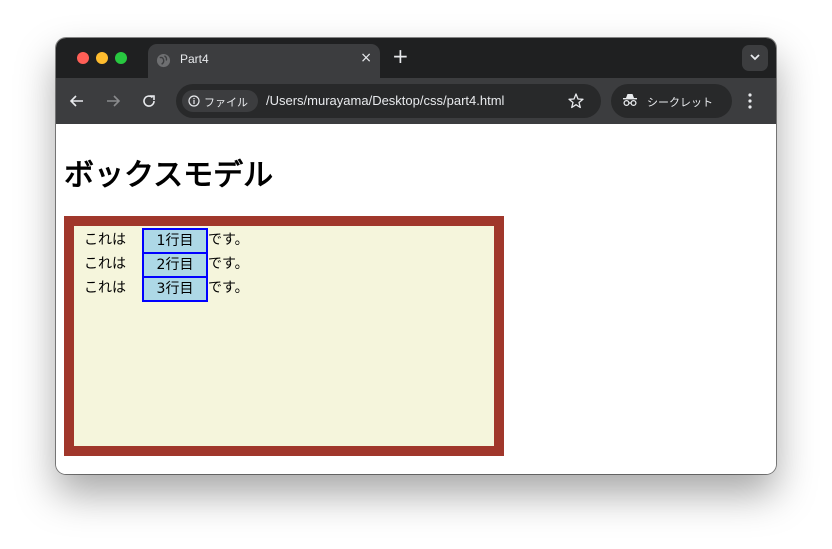 The width and height of the screenshot is (832, 549). I want to click on tab-part4: Part4 ×, so click(264, 61).